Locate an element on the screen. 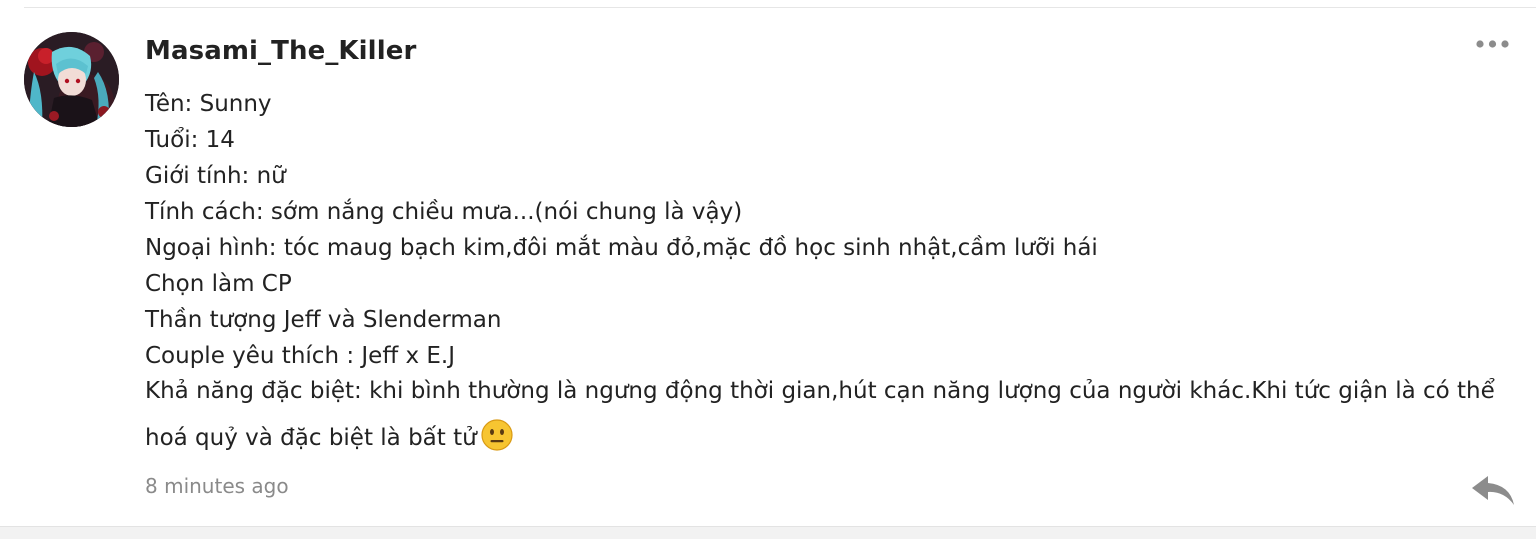  username: Masami_The_Killer is located at coordinates (280, 51).